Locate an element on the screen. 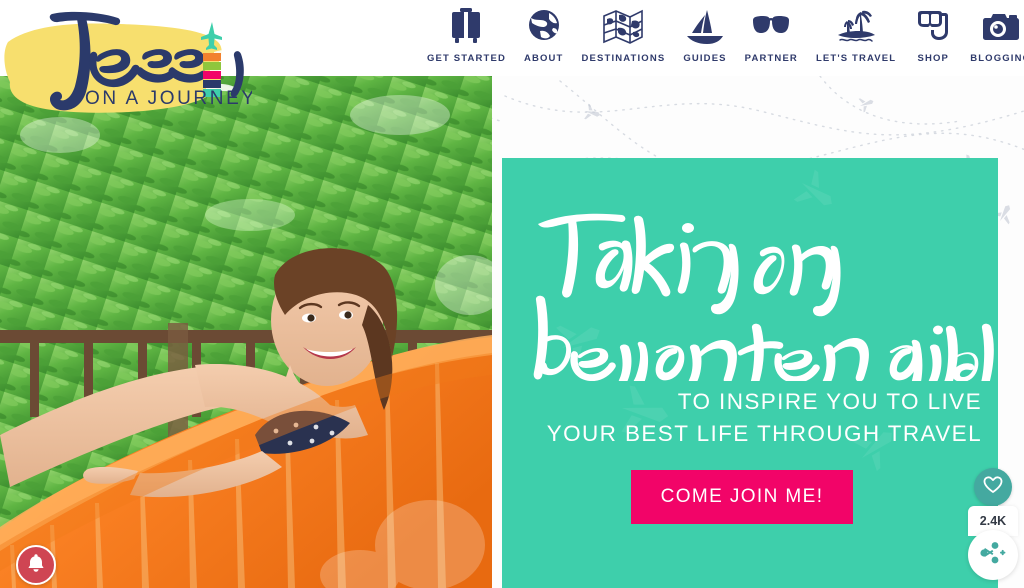  nav-label: LET'S TRAVEL is located at coordinates (856, 58).